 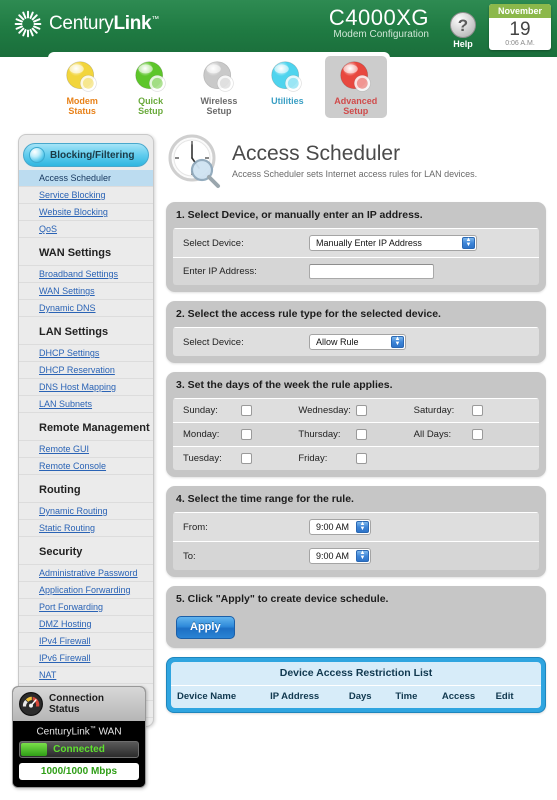 What do you see at coordinates (360, 696) in the screenshot?
I see `restriction-list-col-days: Days` at bounding box center [360, 696].